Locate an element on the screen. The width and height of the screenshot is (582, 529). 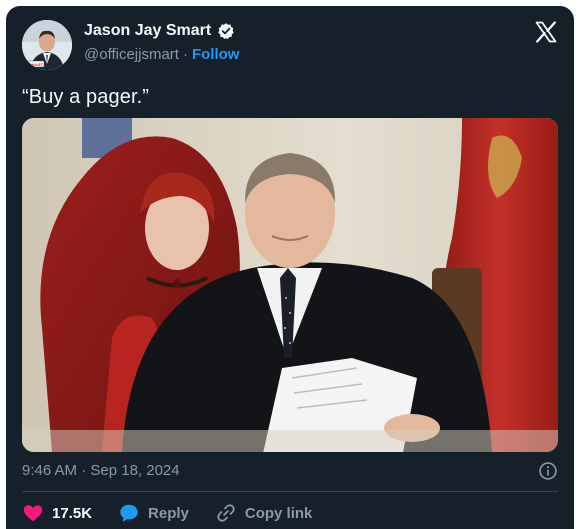
author-handle-row: @officejjsmart · Follow is located at coordinates (161, 54).